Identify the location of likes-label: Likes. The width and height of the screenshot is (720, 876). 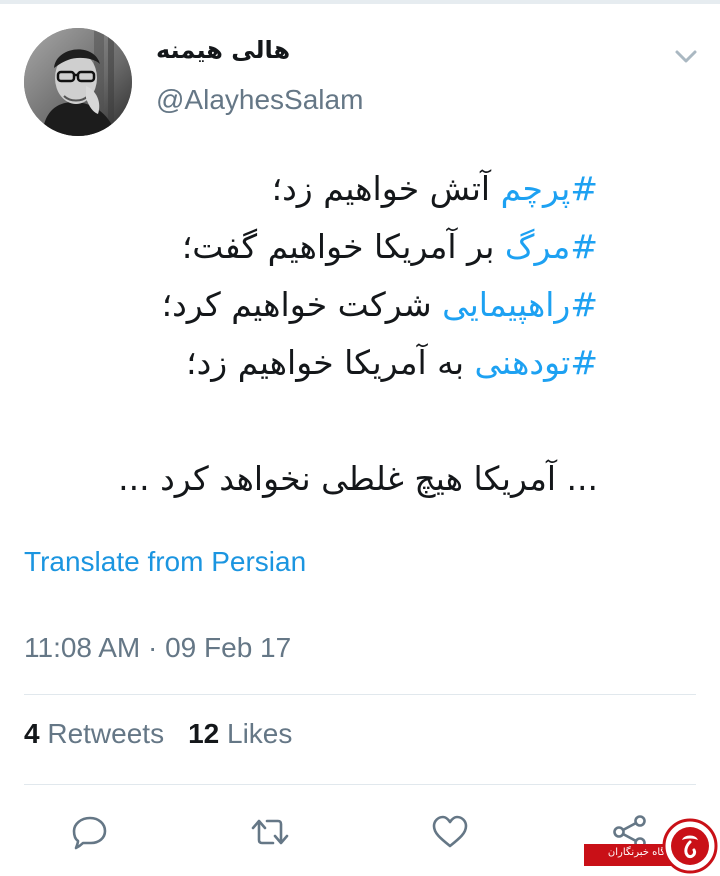
(260, 733).